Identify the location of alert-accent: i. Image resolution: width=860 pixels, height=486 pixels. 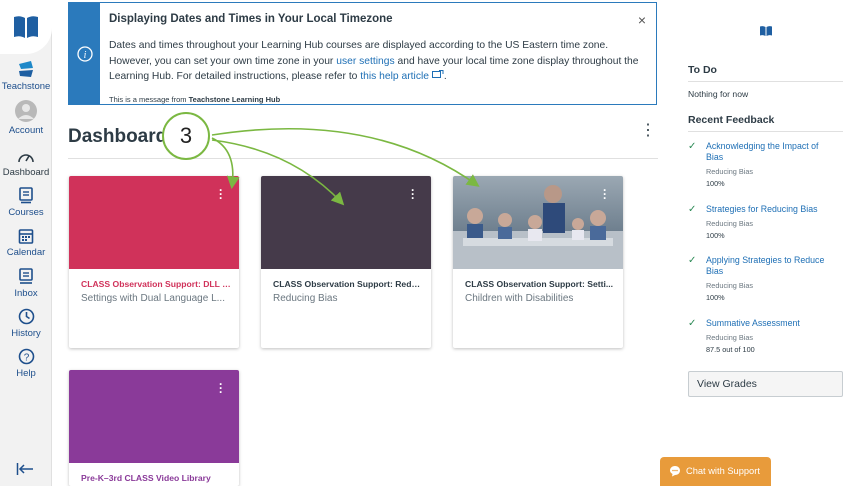
(84, 53).